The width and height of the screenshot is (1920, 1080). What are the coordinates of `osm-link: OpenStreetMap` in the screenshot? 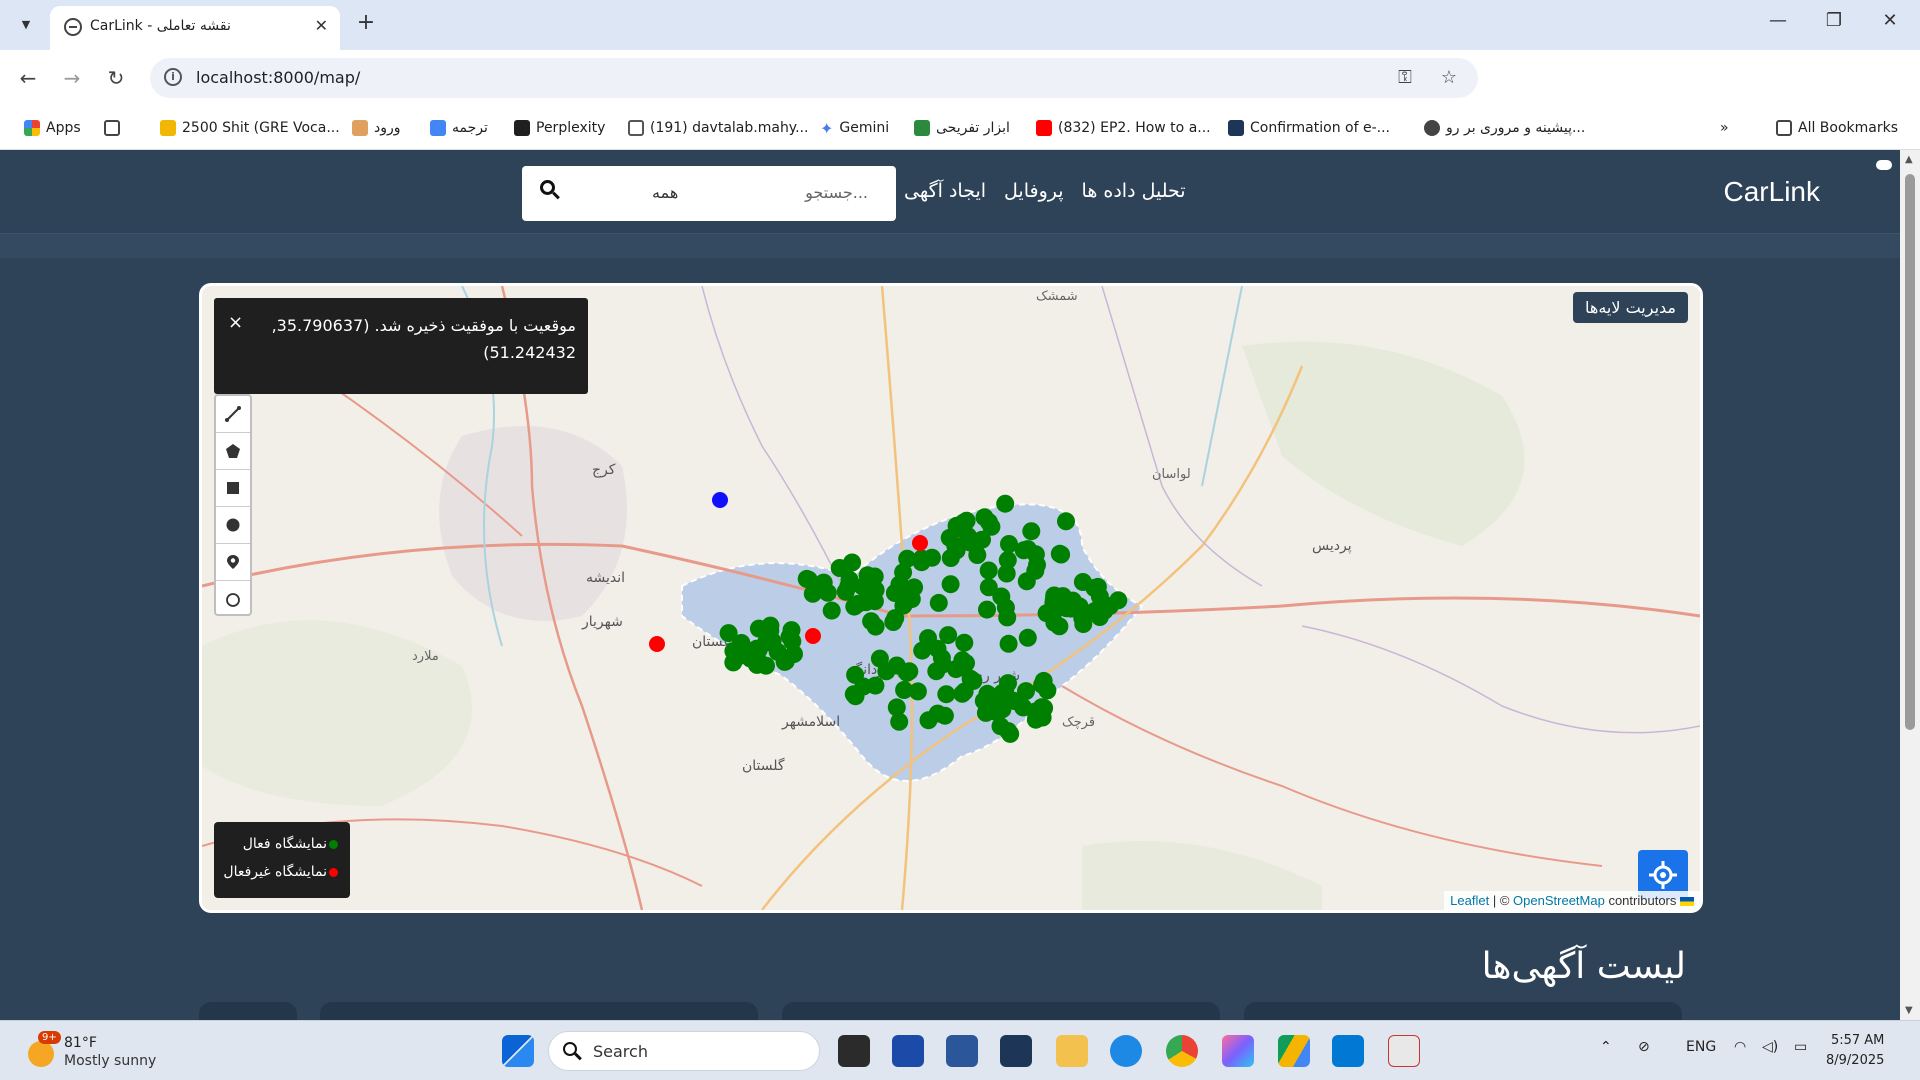 It's located at (1559, 900).